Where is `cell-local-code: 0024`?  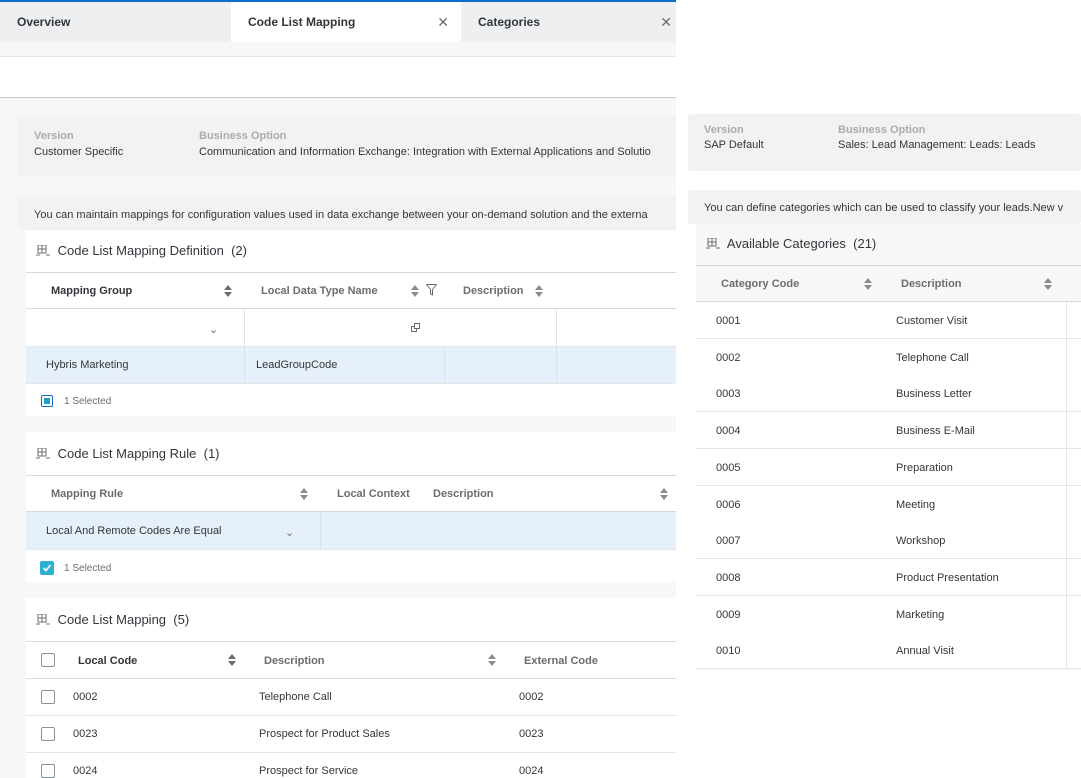
cell-local-code: 0024 is located at coordinates (85, 771).